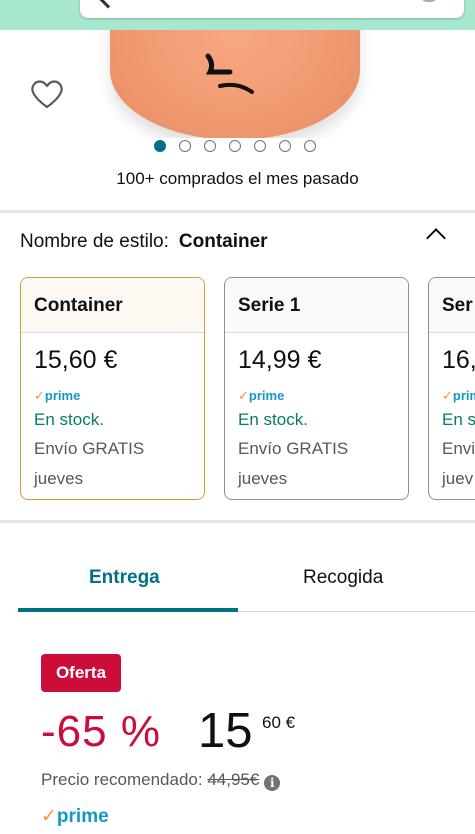  I want to click on rrp-value: 44,95€, so click(233, 779).